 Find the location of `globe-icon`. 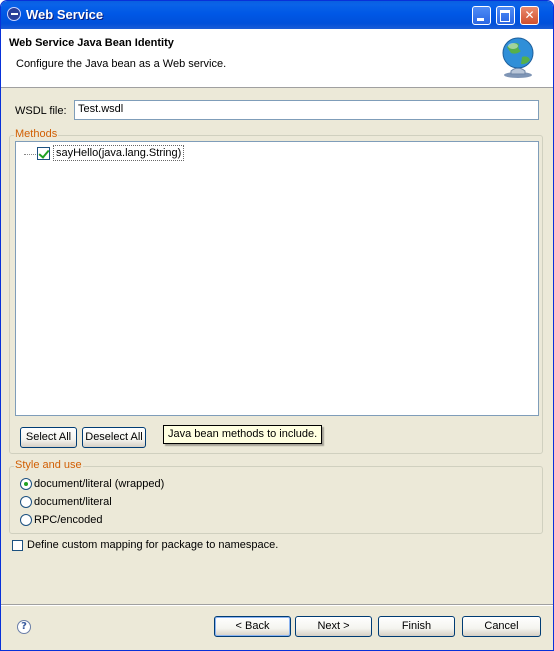

globe-icon is located at coordinates (518, 57).